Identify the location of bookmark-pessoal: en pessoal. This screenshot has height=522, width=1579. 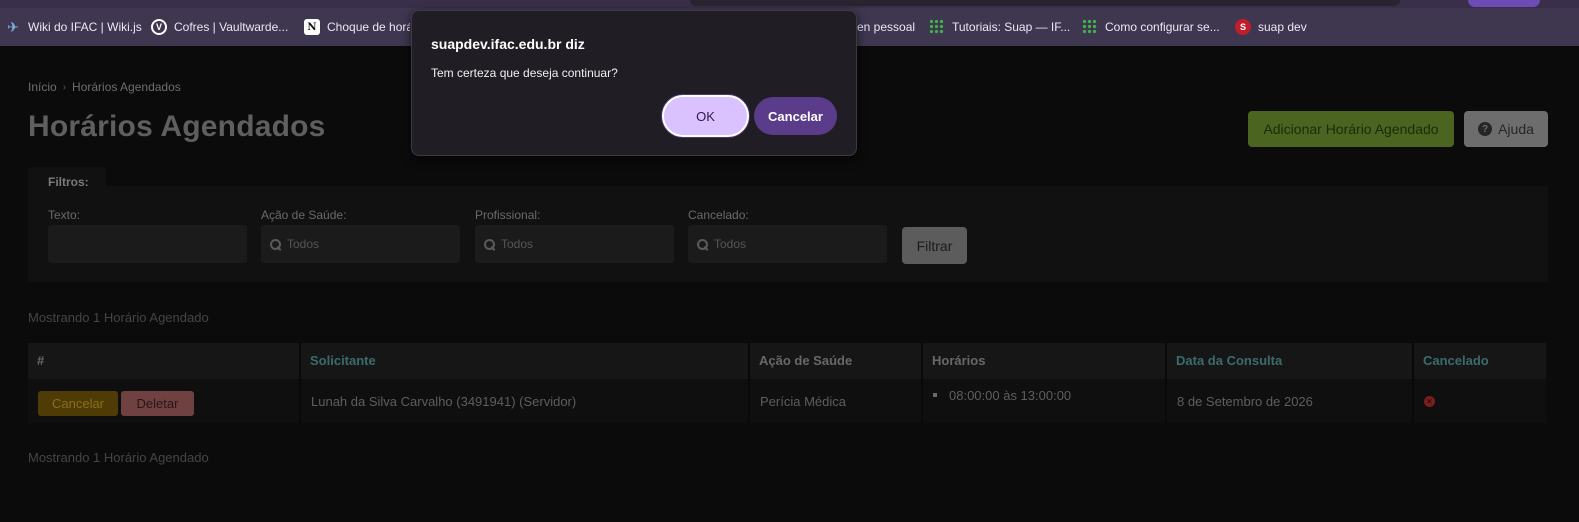
(886, 27).